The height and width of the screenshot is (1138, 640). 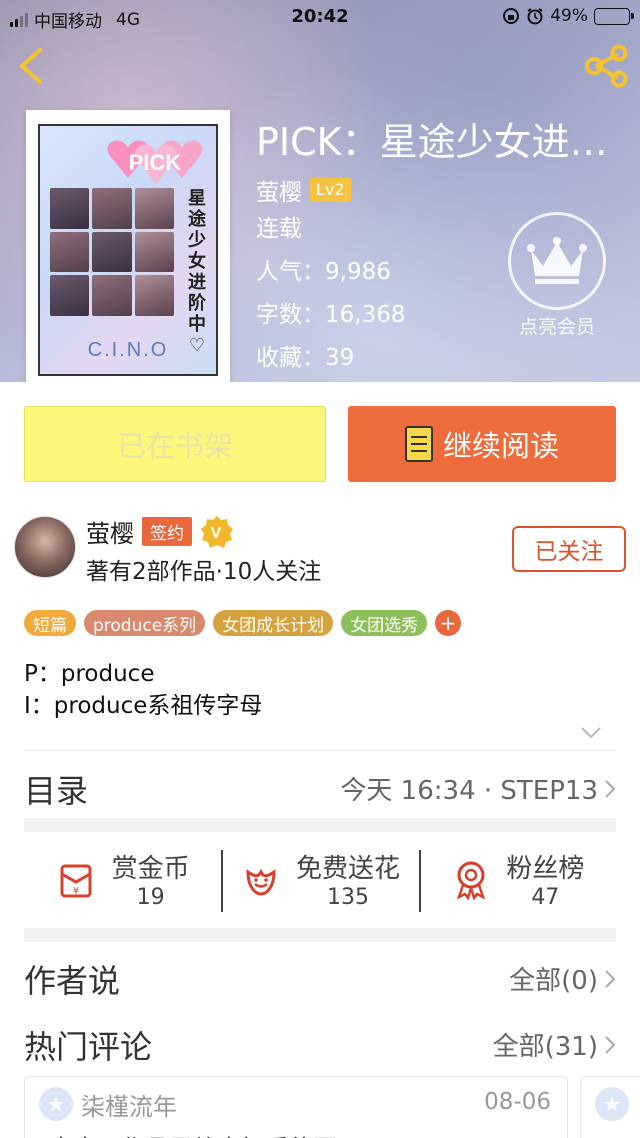 What do you see at coordinates (167, 531) in the screenshot?
I see `signed-badge: 签约` at bounding box center [167, 531].